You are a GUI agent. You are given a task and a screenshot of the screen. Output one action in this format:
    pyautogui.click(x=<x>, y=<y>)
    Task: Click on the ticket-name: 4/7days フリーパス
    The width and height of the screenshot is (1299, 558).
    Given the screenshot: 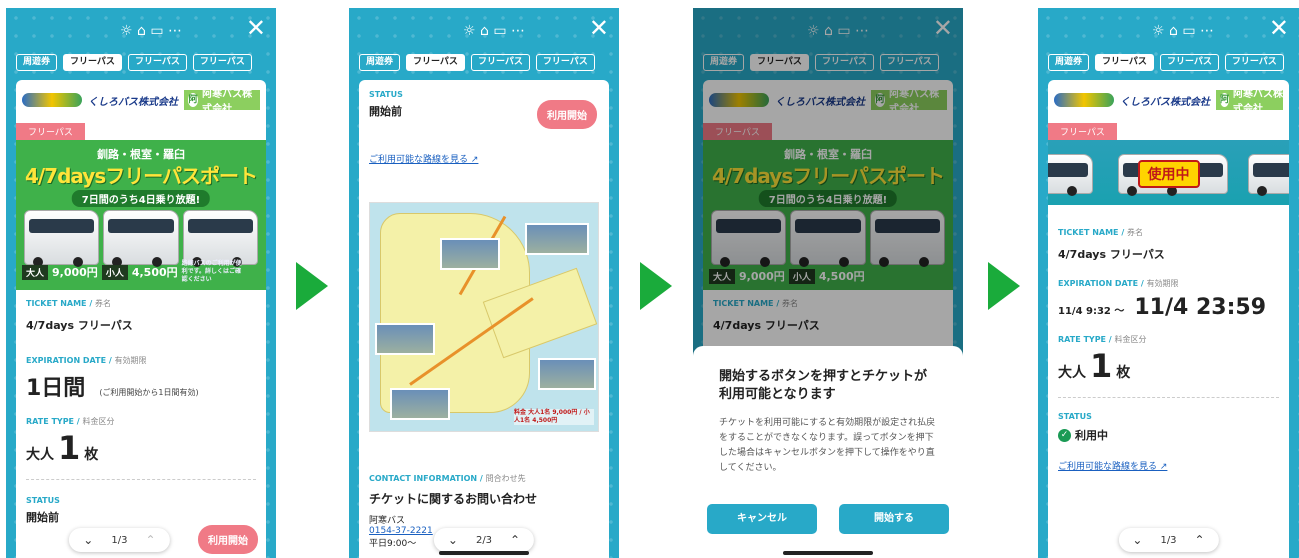 What is the action you would take?
    pyautogui.click(x=79, y=325)
    